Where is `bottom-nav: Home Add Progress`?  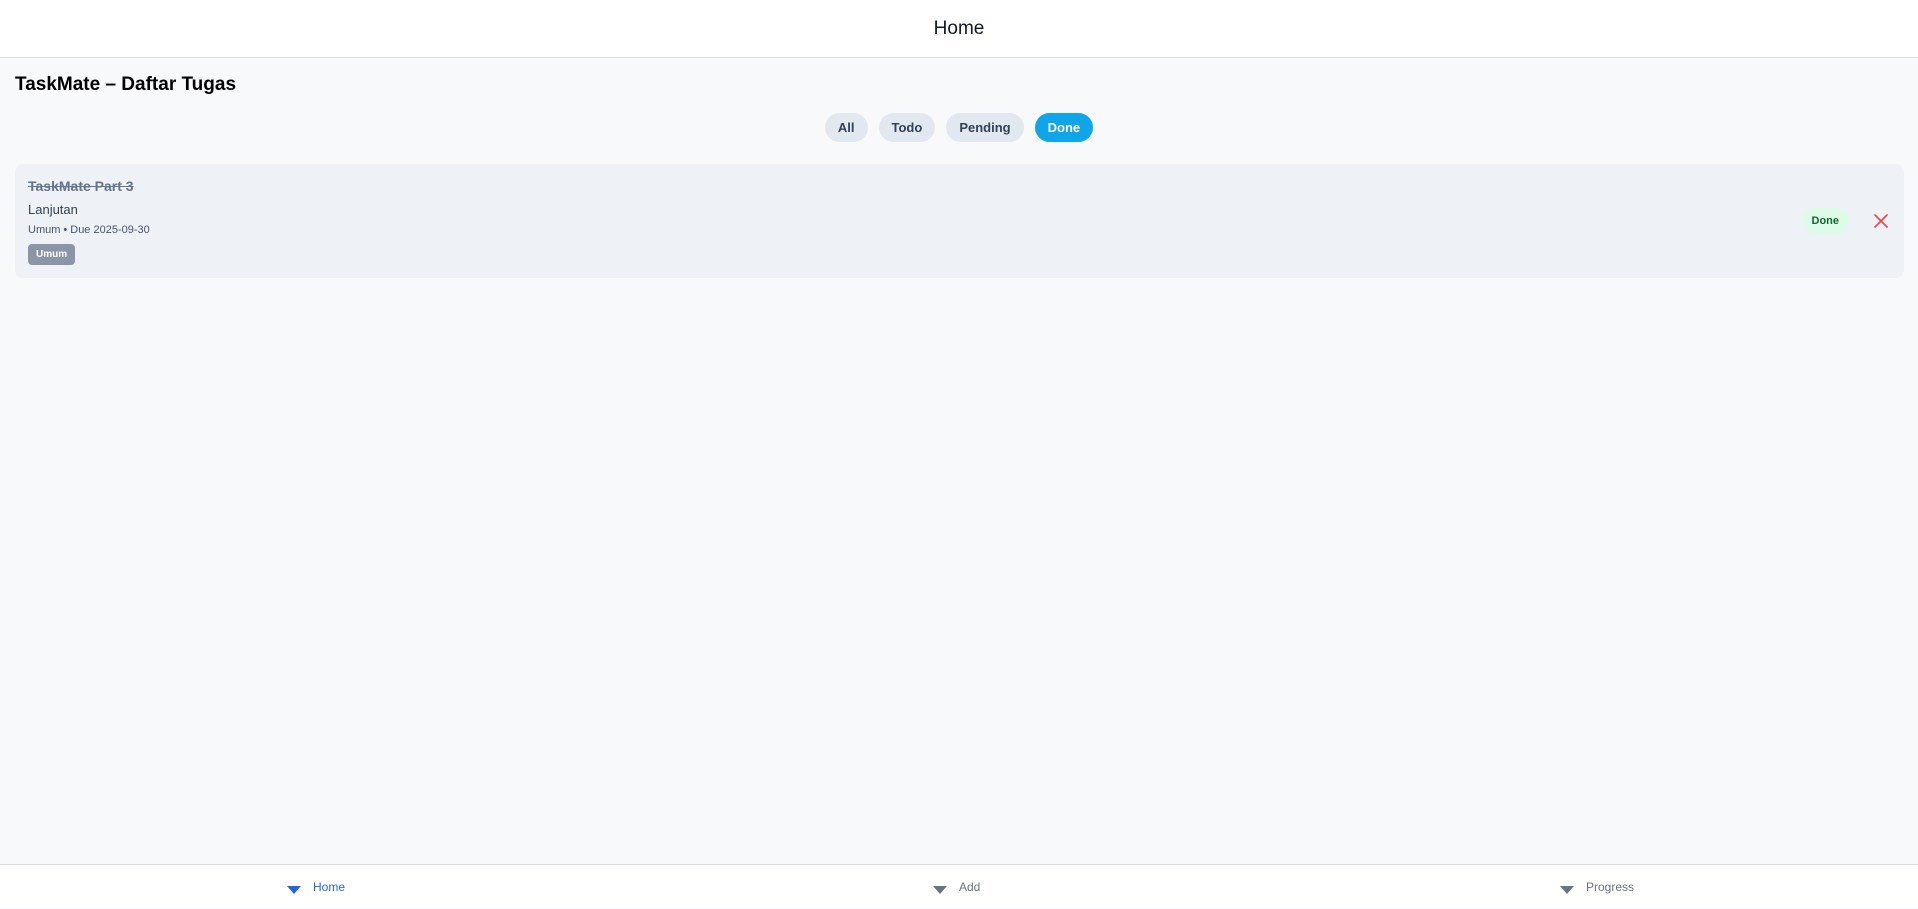 bottom-nav: Home Add Progress is located at coordinates (959, 886).